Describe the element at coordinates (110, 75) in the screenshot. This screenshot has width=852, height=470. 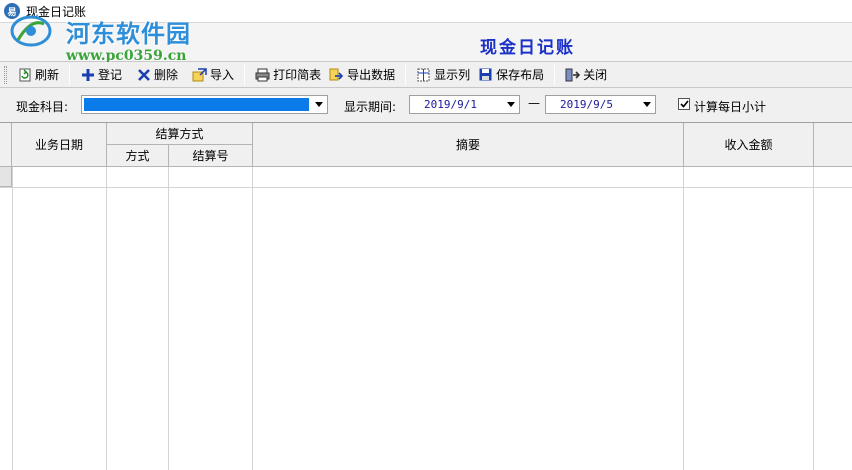
I see `register-label: 登记` at that location.